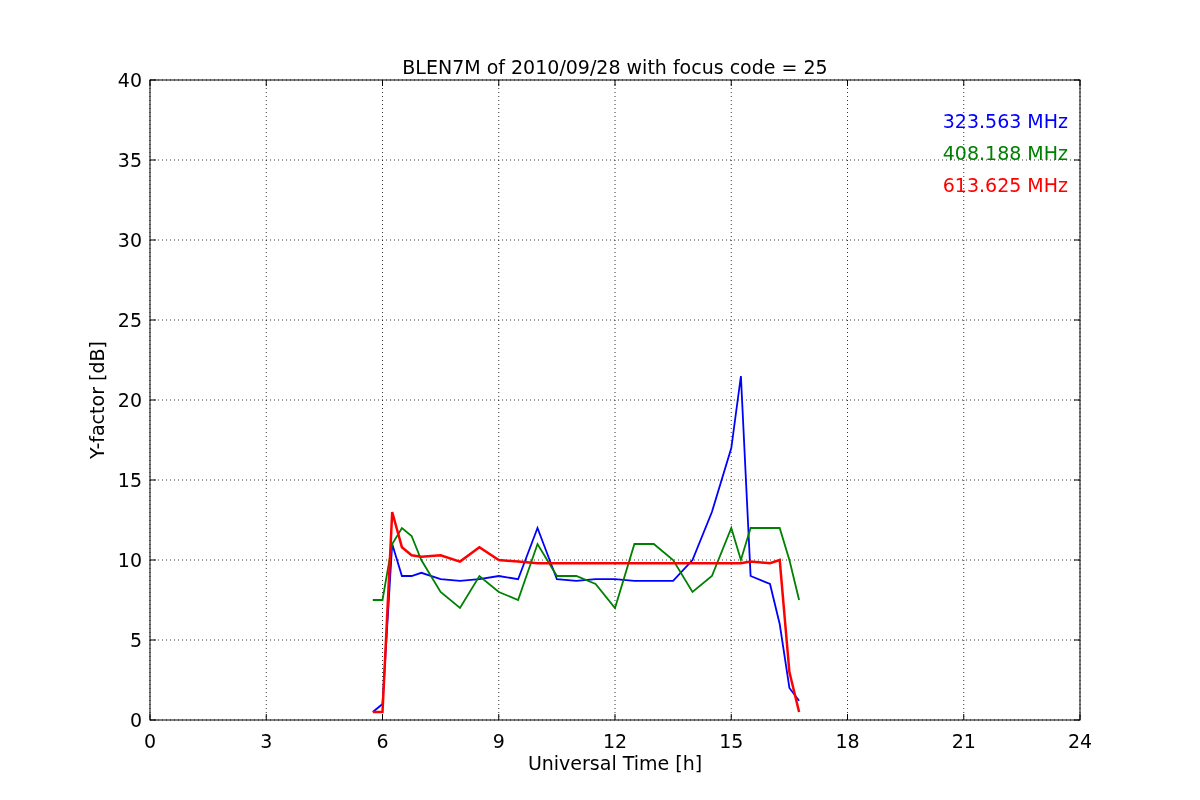 The image size is (1200, 800). I want to click on axis-label: Y-factor [dB], so click(97, 400).